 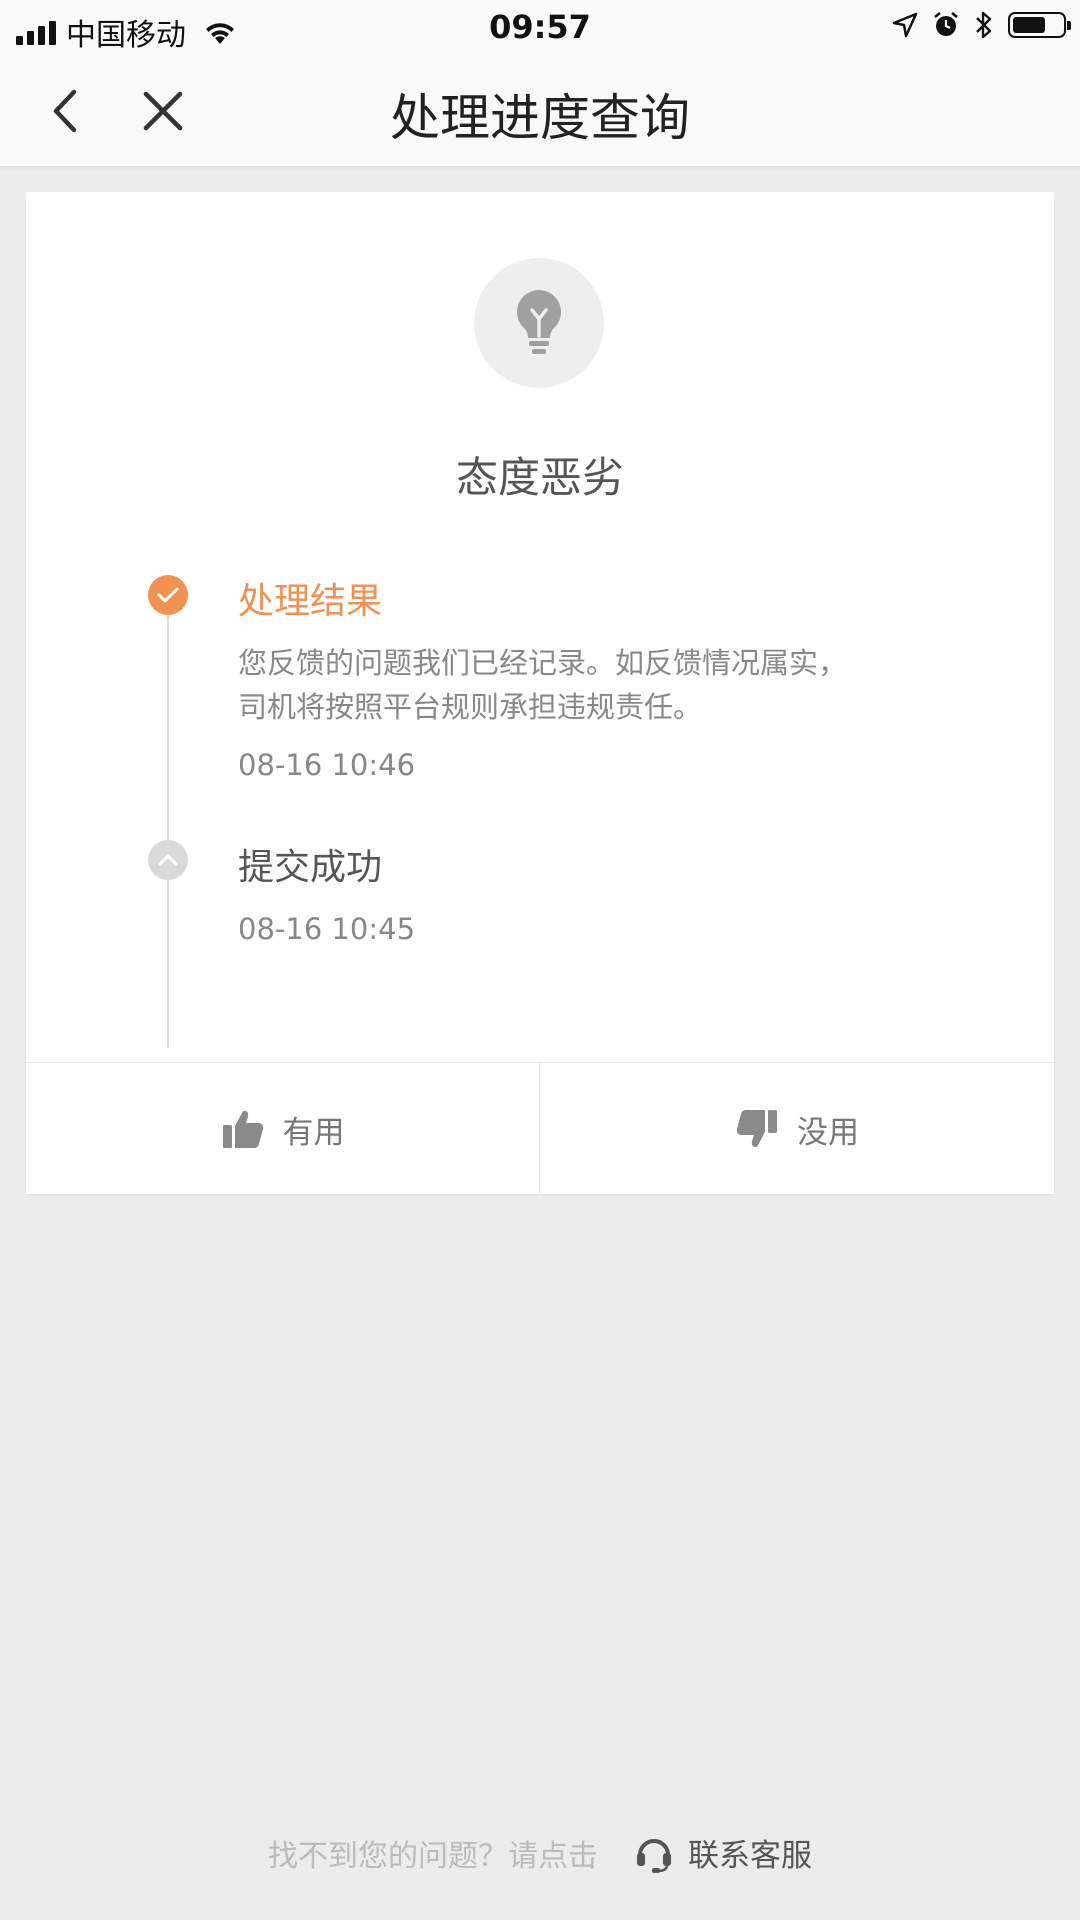 What do you see at coordinates (756, 1129) in the screenshot?
I see `thumbs-down-icon` at bounding box center [756, 1129].